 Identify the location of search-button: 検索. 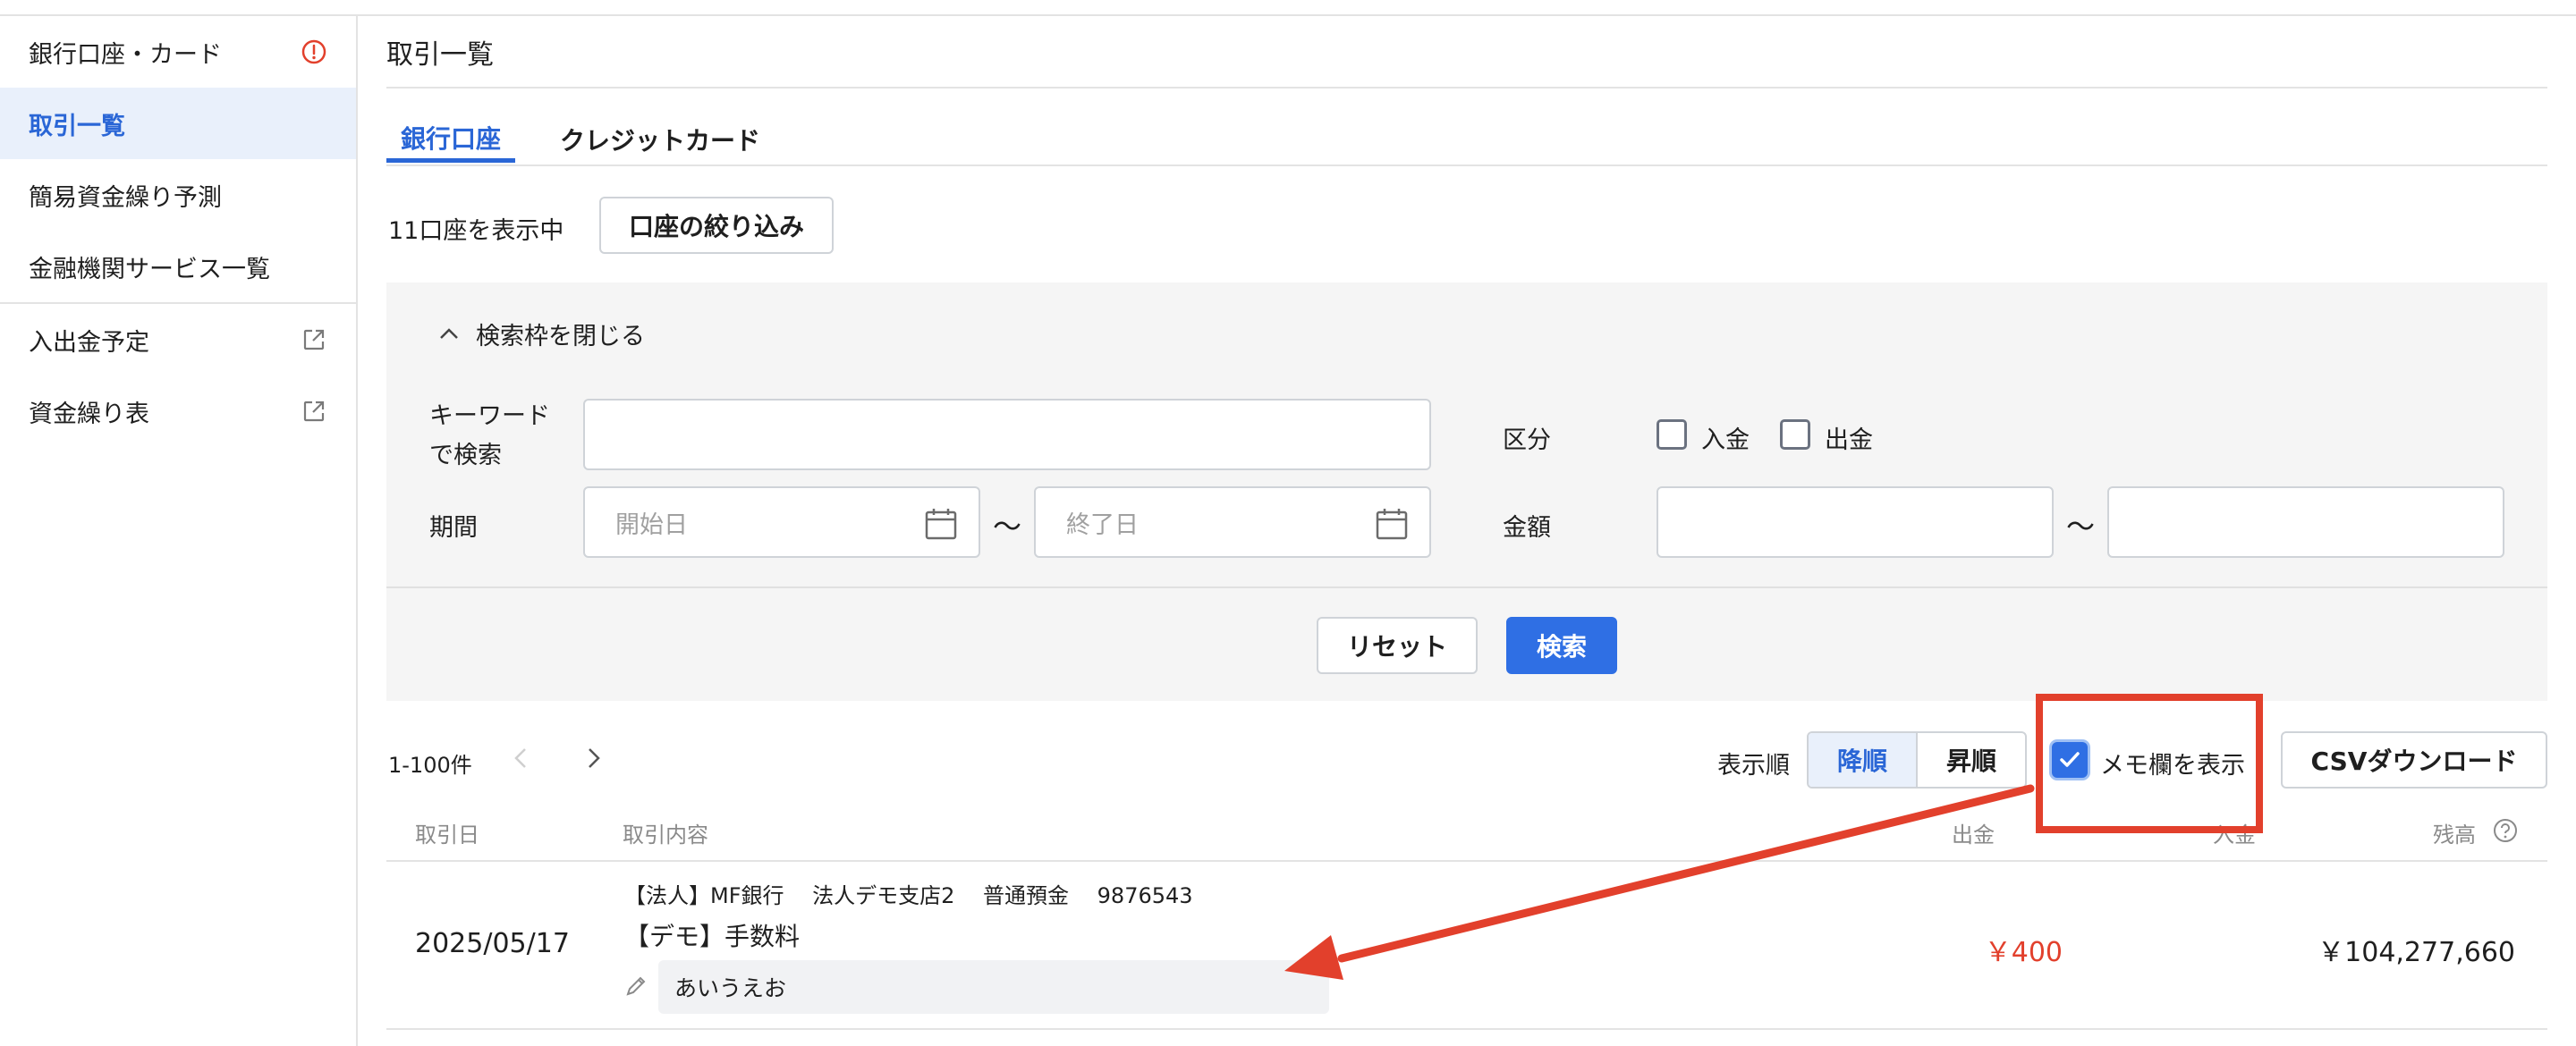
(1561, 646).